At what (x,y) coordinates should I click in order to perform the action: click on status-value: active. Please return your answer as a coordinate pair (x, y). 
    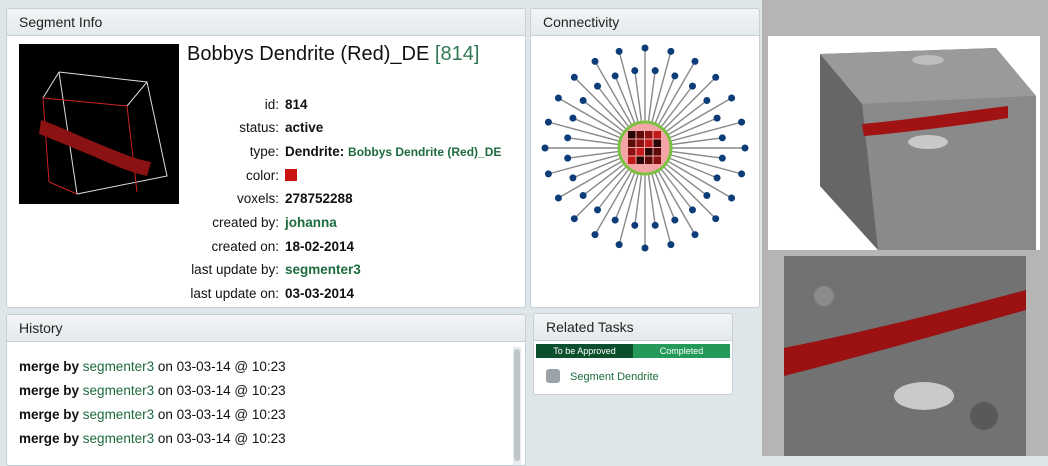
    Looking at the image, I should click on (304, 127).